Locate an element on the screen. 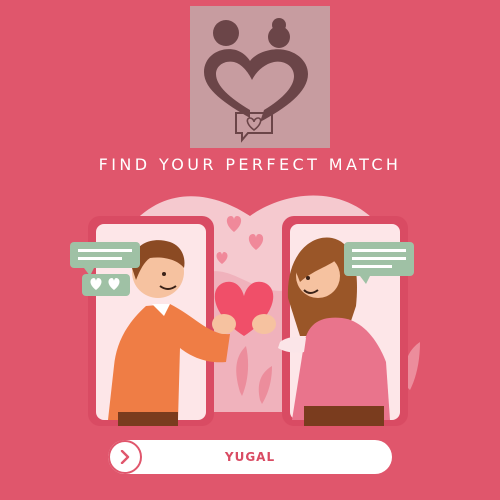 The width and height of the screenshot is (500, 500). app-logo is located at coordinates (260, 77).